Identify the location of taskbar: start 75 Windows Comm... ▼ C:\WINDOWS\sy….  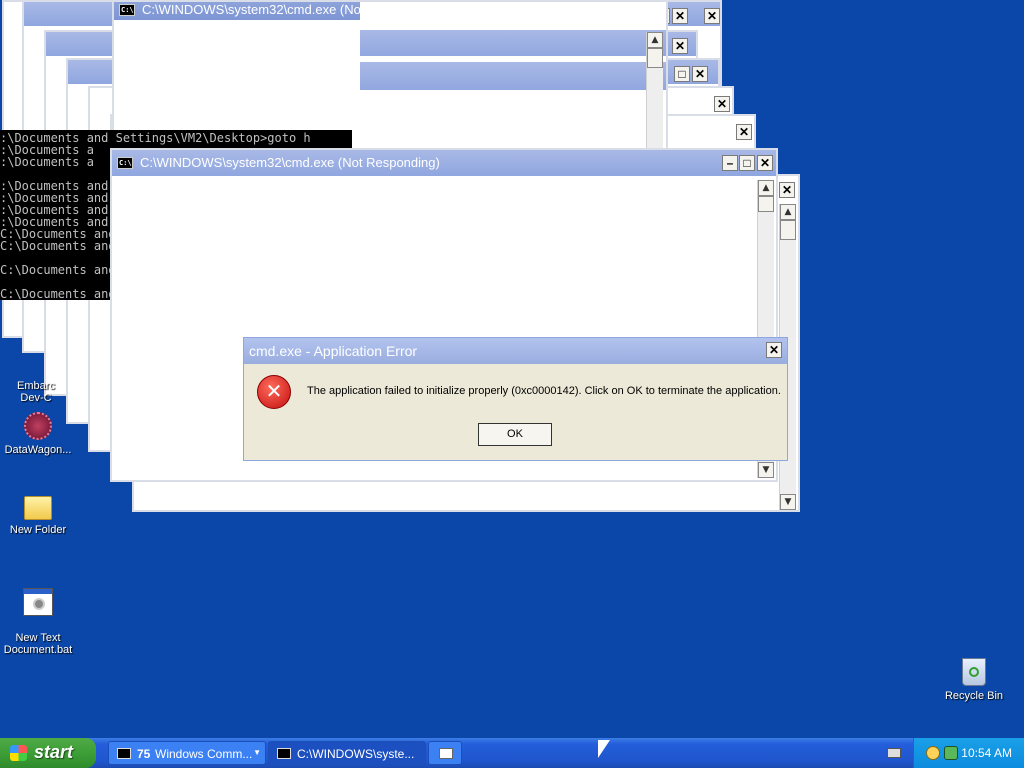
(512, 753).